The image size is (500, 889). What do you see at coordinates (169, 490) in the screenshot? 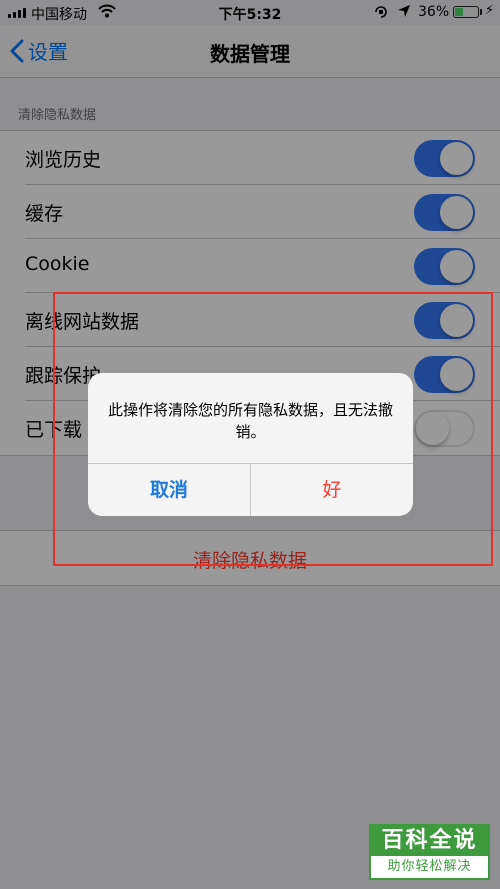
I see `alert-cancel-button: 取消` at bounding box center [169, 490].